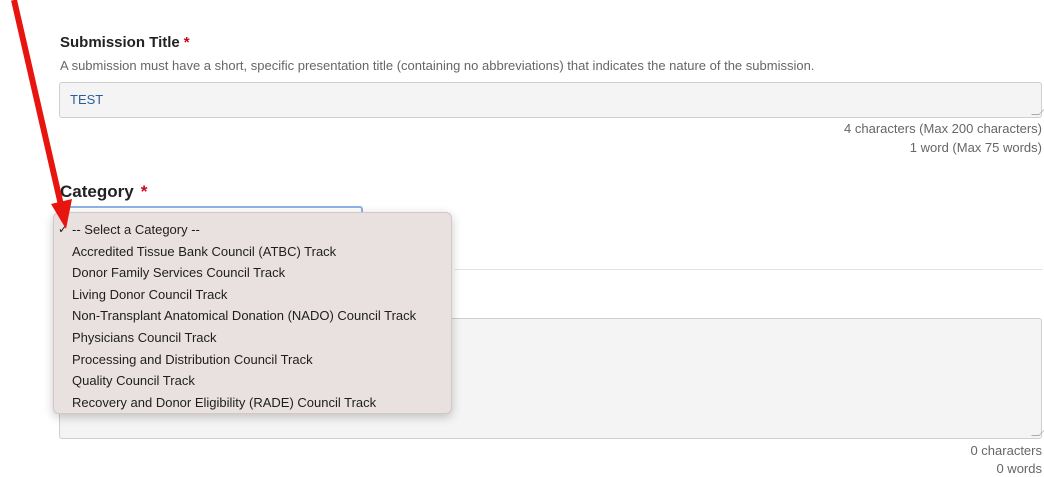  Describe the element at coordinates (133, 381) in the screenshot. I see `option-label: Quality Council Track` at that location.